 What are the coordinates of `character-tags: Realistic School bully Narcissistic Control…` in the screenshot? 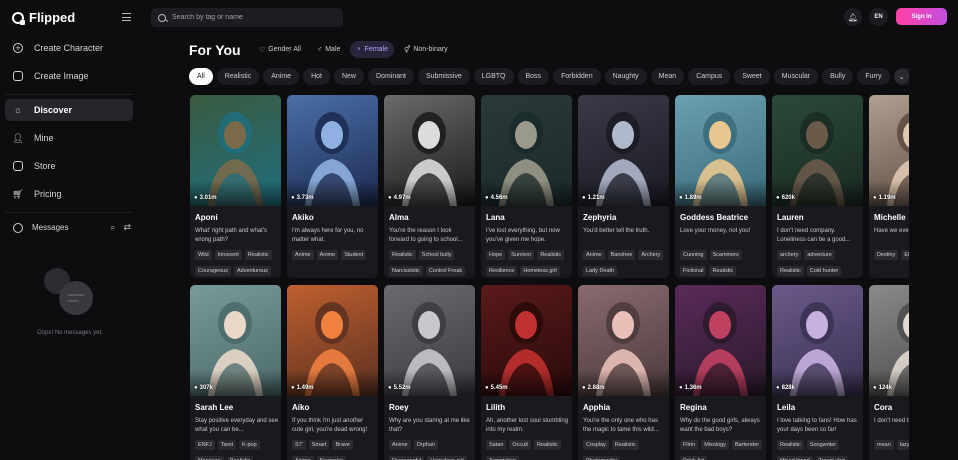 It's located at (431, 264).